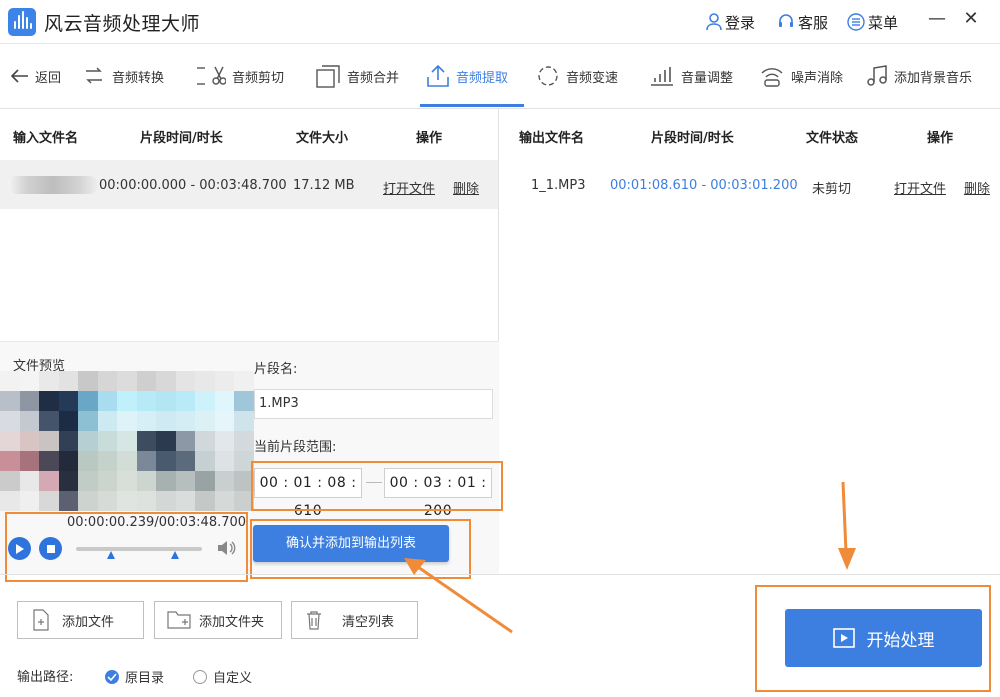  What do you see at coordinates (324, 185) in the screenshot?
I see `file-size: 17.12 MB` at bounding box center [324, 185].